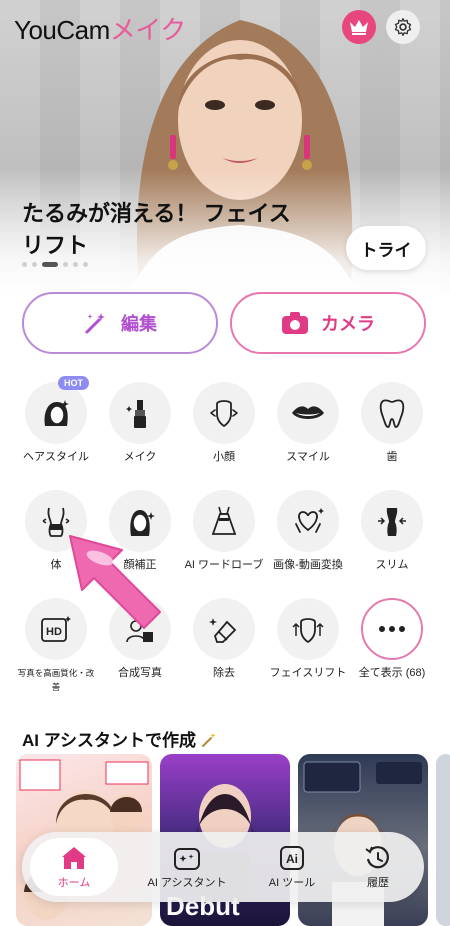 Image resolution: width=450 pixels, height=926 pixels. I want to click on nav-history: 履歴, so click(378, 867).